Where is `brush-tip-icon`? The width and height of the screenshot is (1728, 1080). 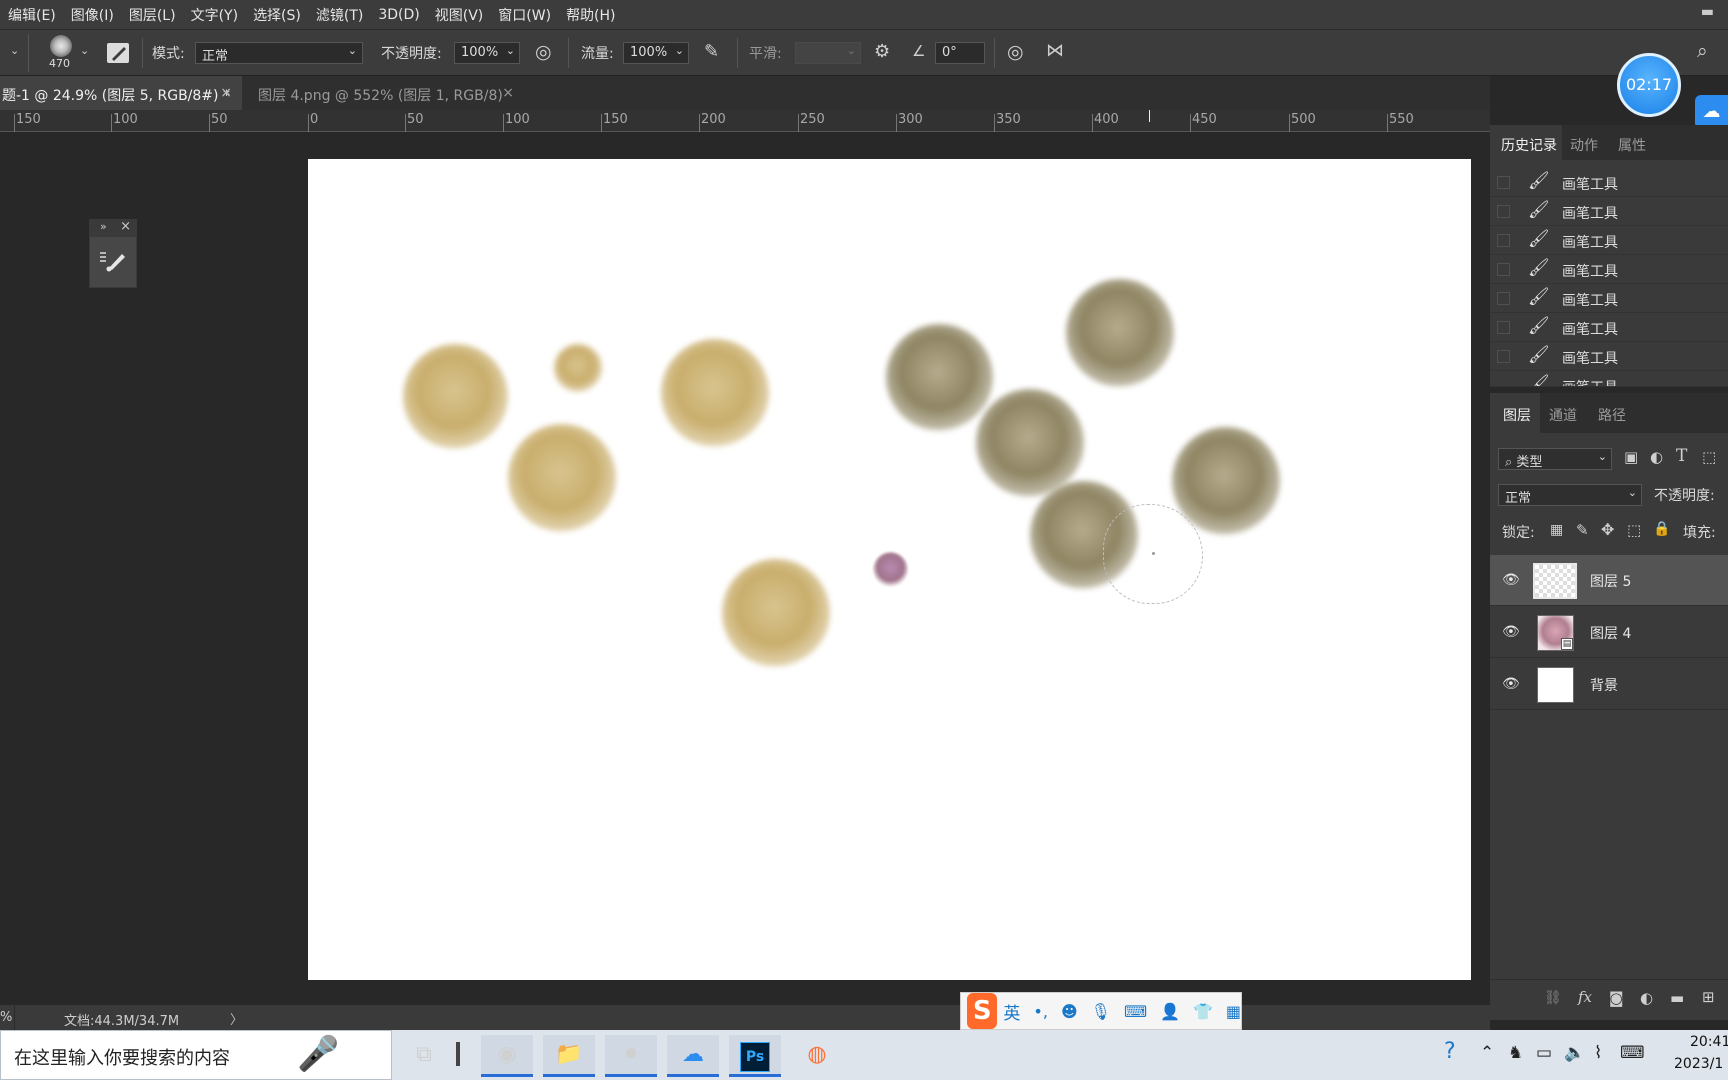
brush-tip-icon is located at coordinates (61, 46).